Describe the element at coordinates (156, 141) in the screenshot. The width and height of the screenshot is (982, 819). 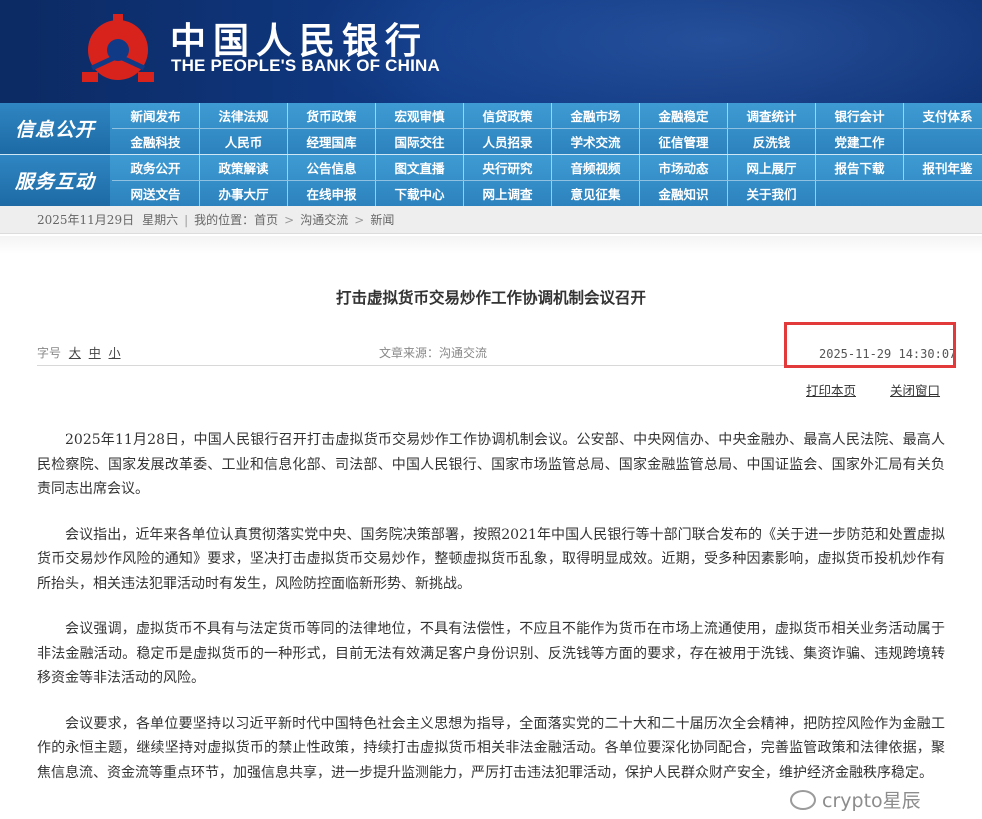
I see `nav-info-lower-item: 金融科技` at that location.